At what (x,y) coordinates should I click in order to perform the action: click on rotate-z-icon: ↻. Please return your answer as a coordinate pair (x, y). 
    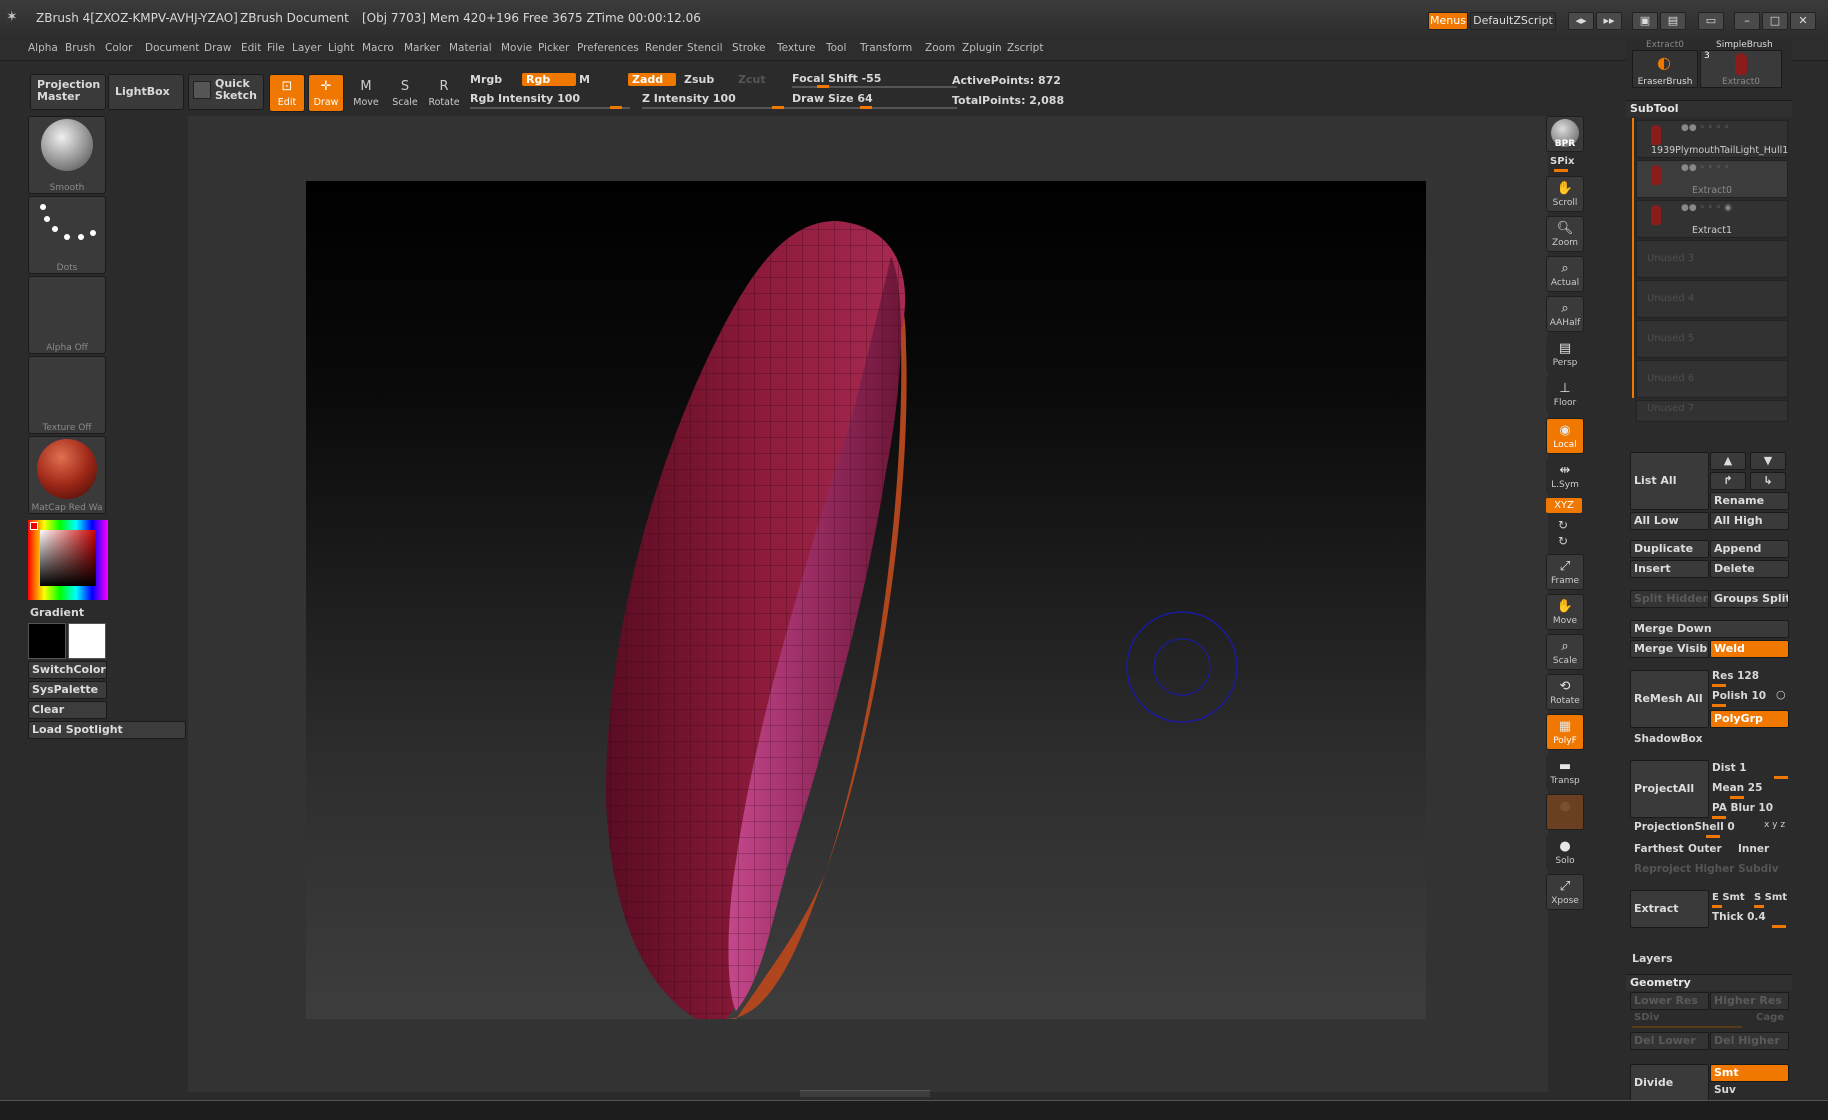
    Looking at the image, I should click on (1563, 541).